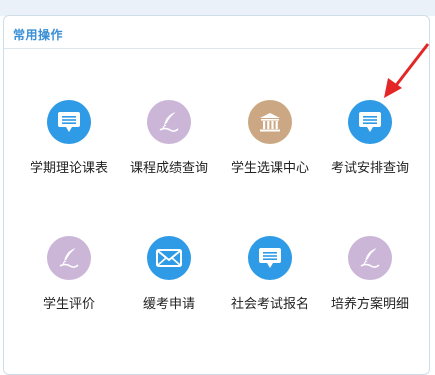 This screenshot has width=435, height=375. Describe the element at coordinates (68, 168) in the screenshot. I see `operation-label: 学期理论课表` at that location.